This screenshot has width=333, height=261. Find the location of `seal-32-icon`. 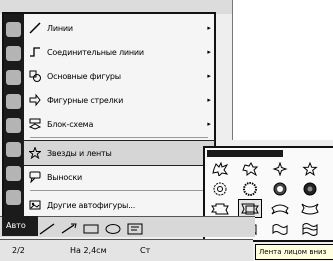

seal-32-icon is located at coordinates (310, 188).